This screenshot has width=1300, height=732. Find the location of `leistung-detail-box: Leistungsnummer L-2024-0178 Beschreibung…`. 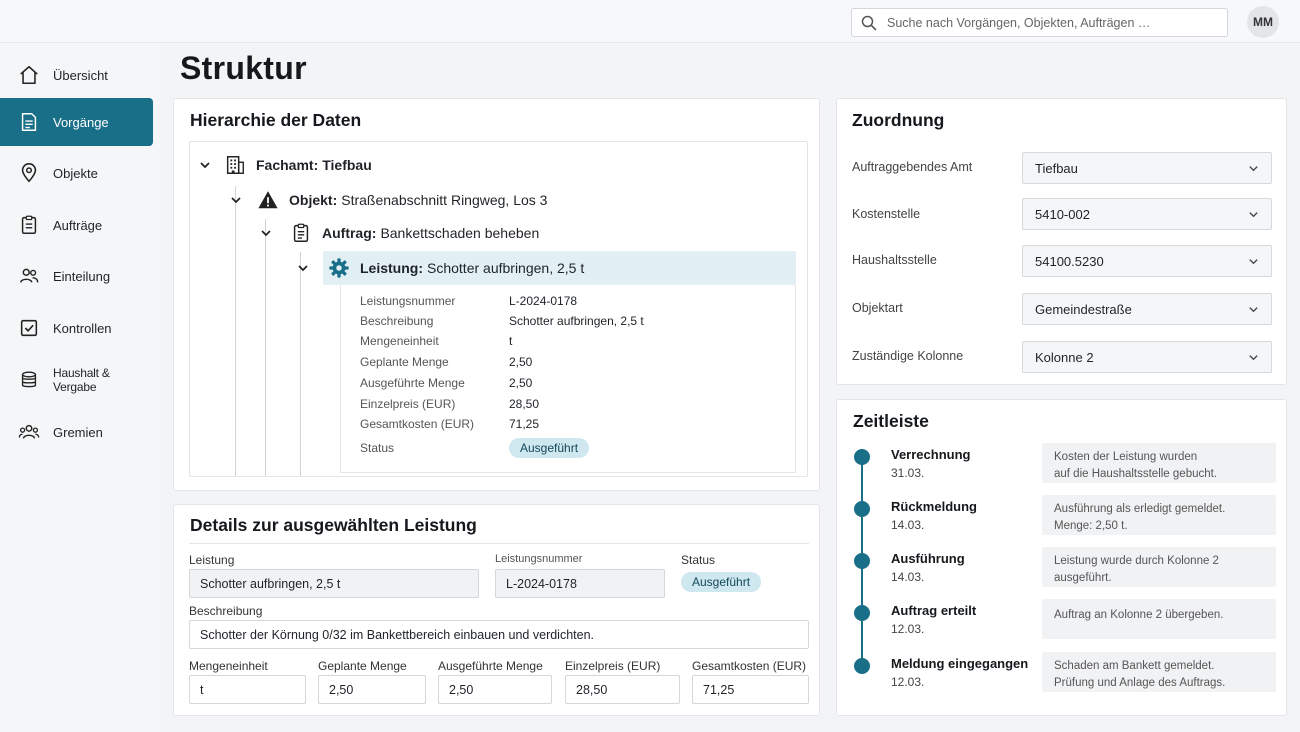

leistung-detail-box: Leistungsnummer L-2024-0178 Beschreibung… is located at coordinates (568, 379).